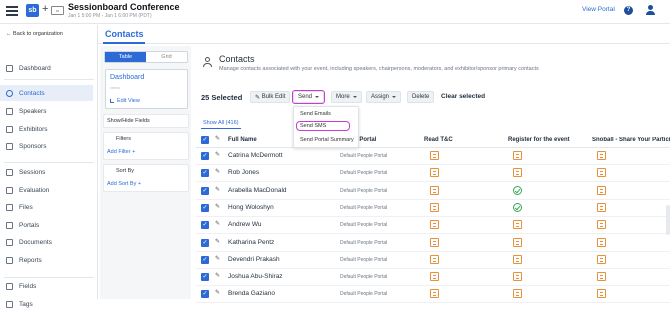 This screenshot has width=670, height=312. I want to click on send-portal-summary-item: Send Portal Summary, so click(327, 140).